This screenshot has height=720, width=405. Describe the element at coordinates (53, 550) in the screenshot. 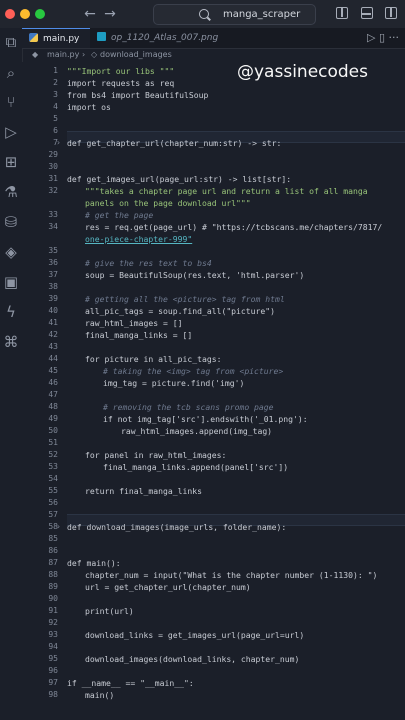

I see `code-line: 86` at that location.